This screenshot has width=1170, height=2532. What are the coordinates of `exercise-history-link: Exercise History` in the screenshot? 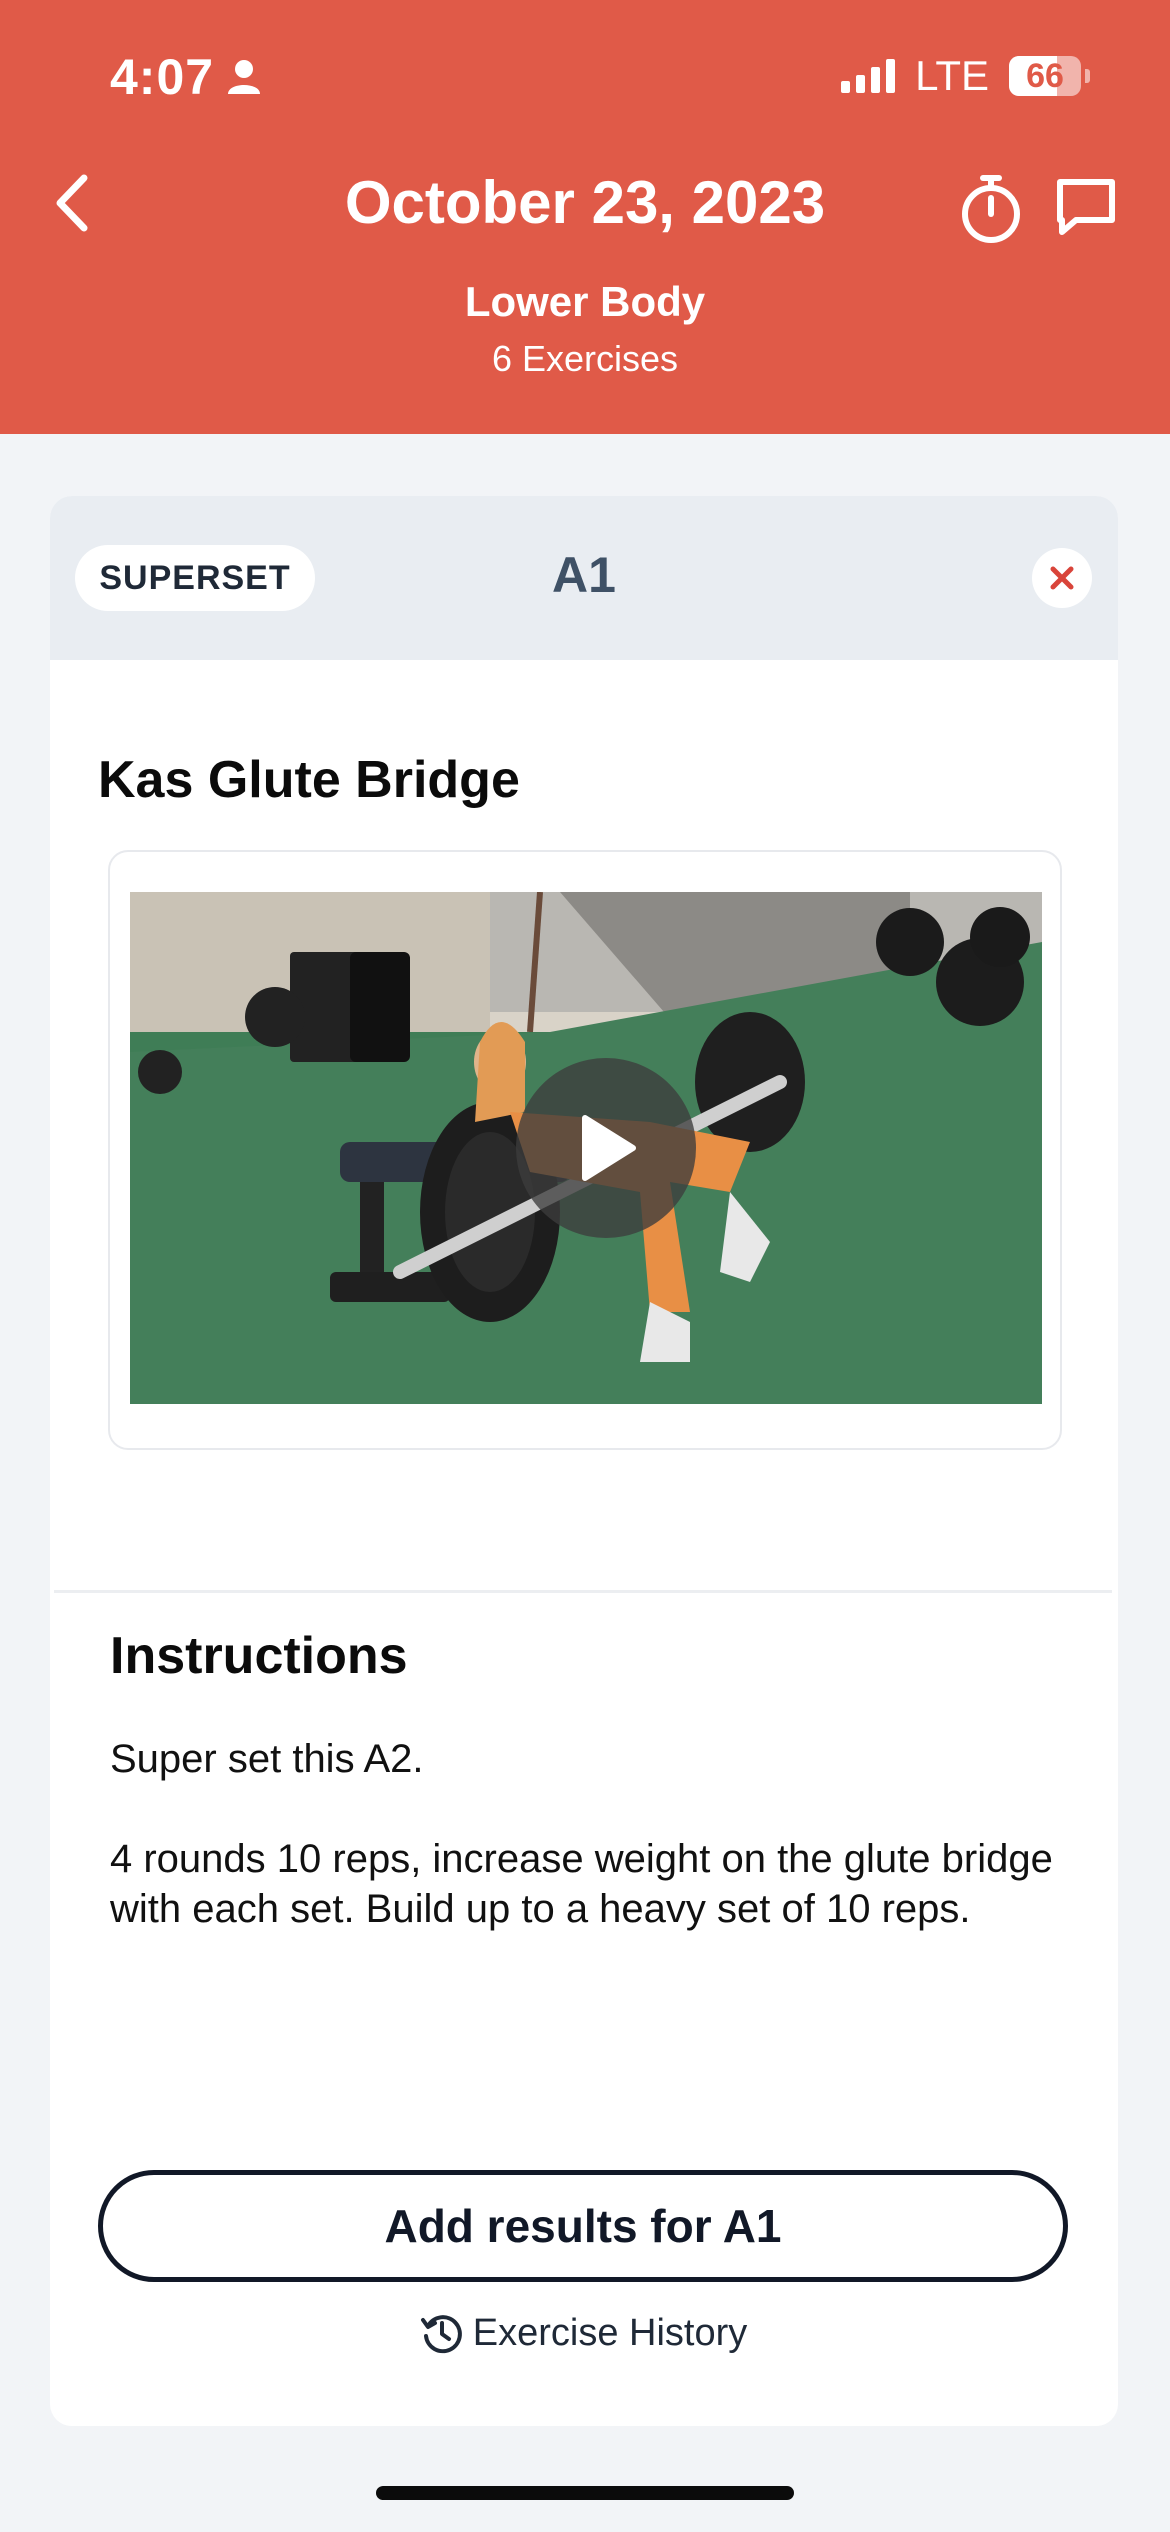 It's located at (583, 2333).